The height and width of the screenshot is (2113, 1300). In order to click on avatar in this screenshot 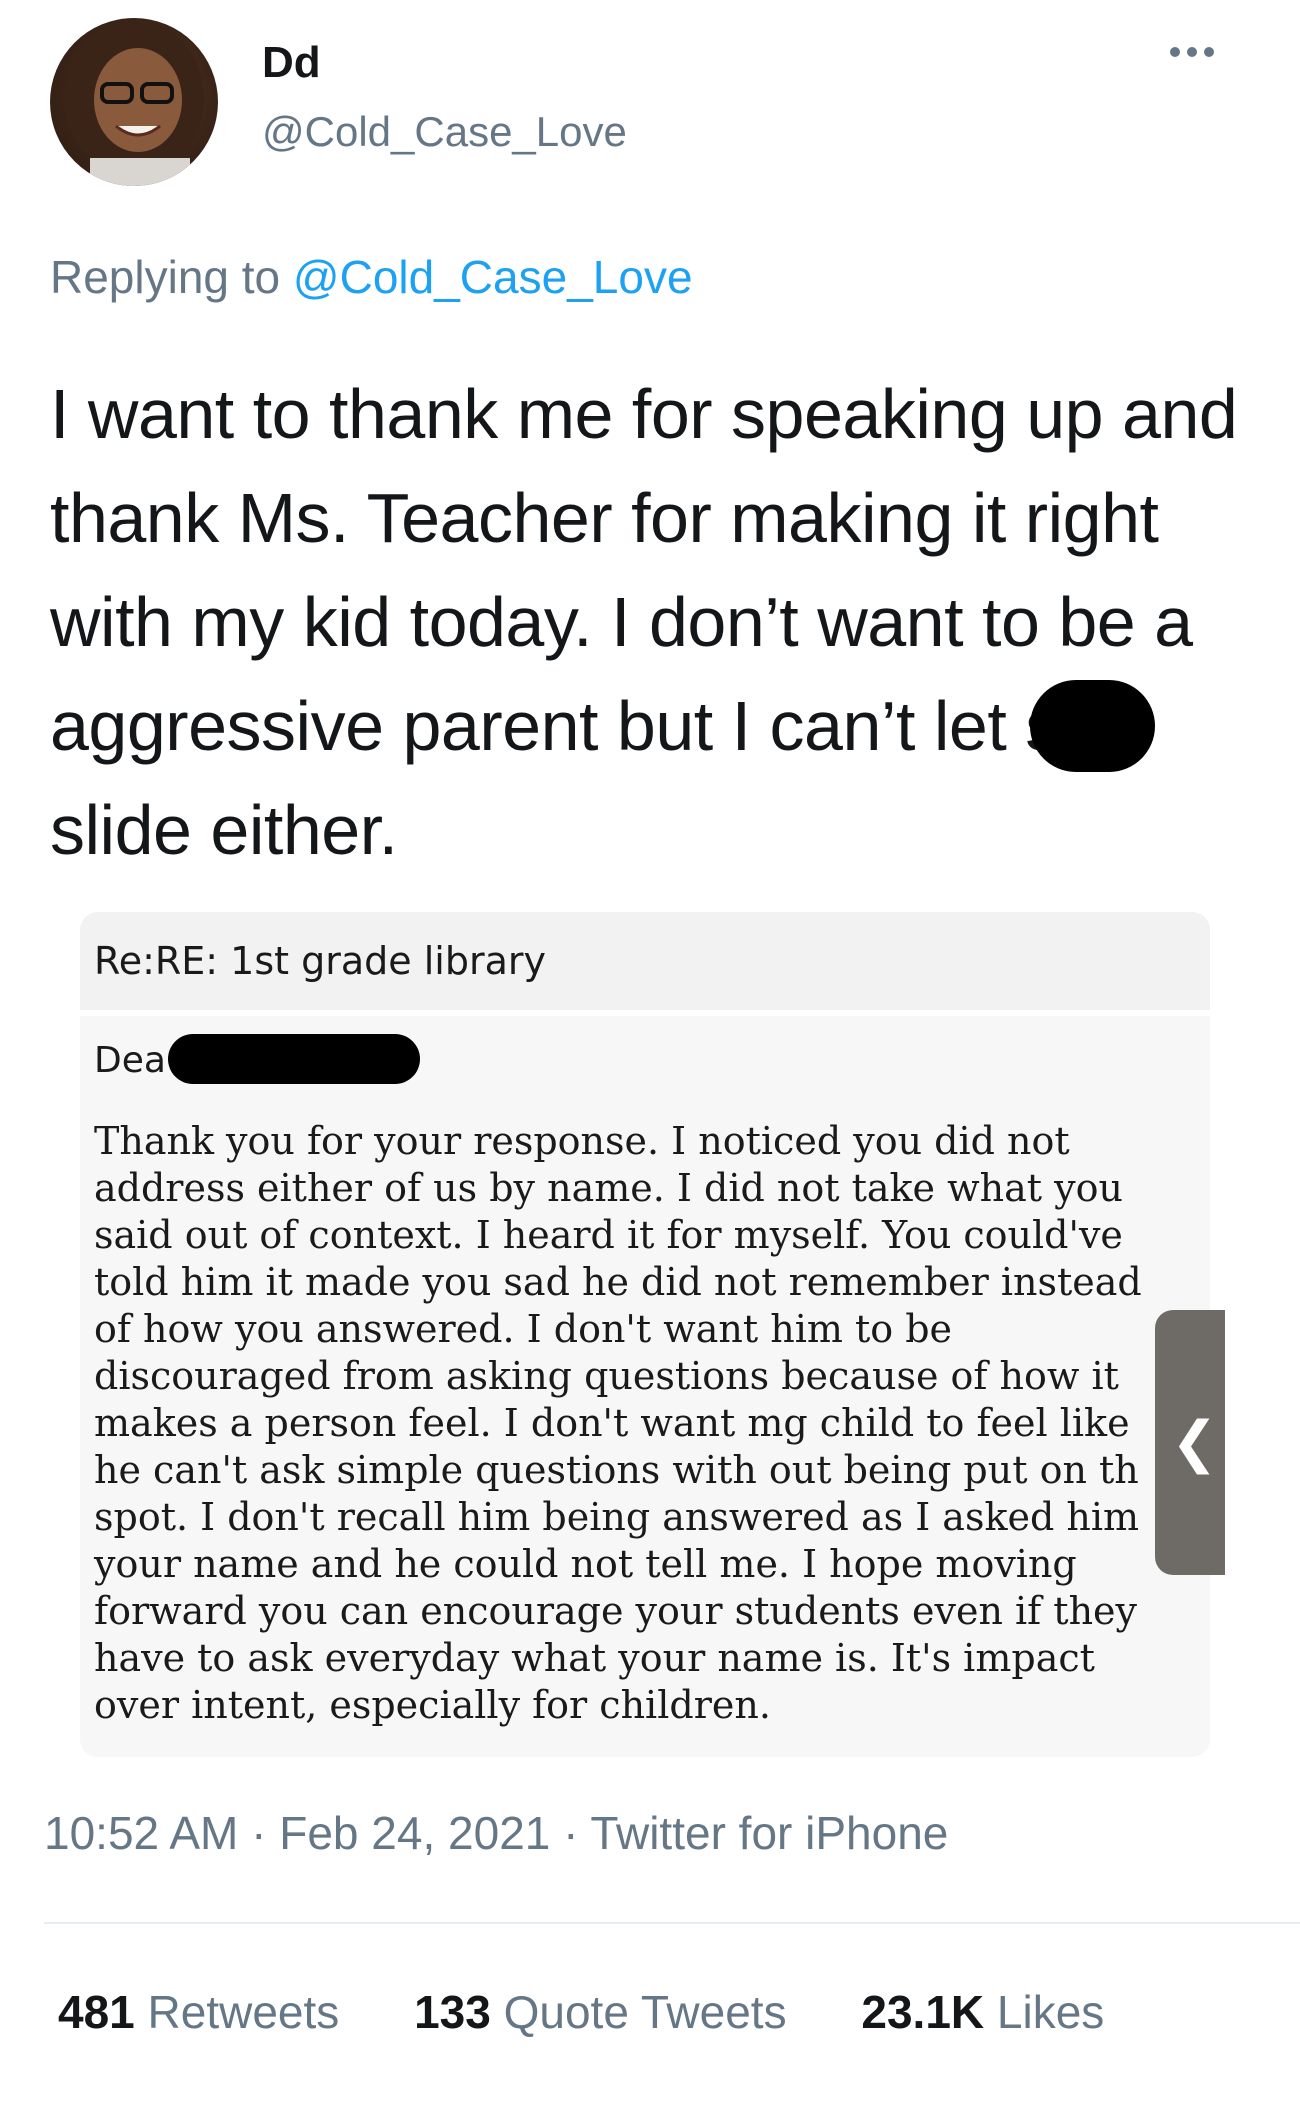, I will do `click(134, 102)`.